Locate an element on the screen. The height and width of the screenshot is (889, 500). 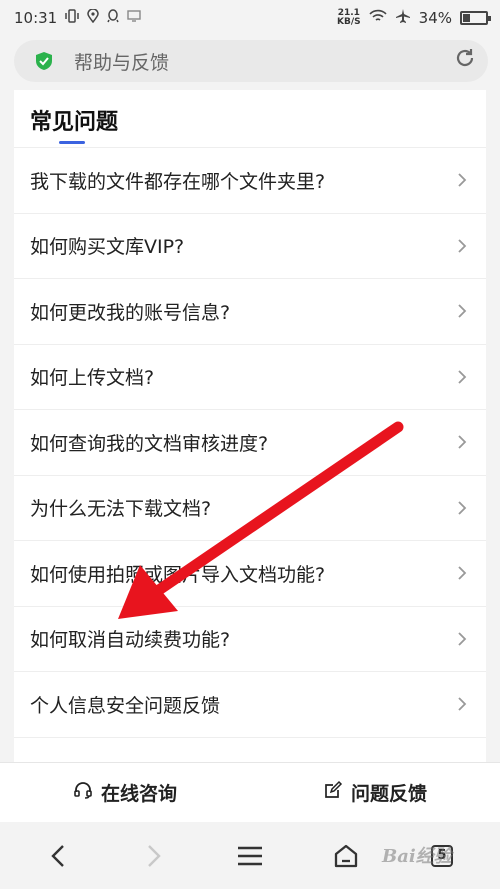
online-consult-label: 在线咨询 is located at coordinates (138, 794).